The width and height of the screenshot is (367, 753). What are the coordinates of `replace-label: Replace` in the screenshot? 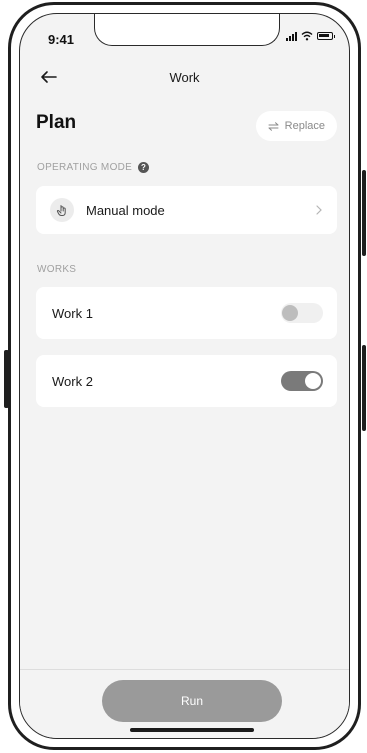 It's located at (304, 126).